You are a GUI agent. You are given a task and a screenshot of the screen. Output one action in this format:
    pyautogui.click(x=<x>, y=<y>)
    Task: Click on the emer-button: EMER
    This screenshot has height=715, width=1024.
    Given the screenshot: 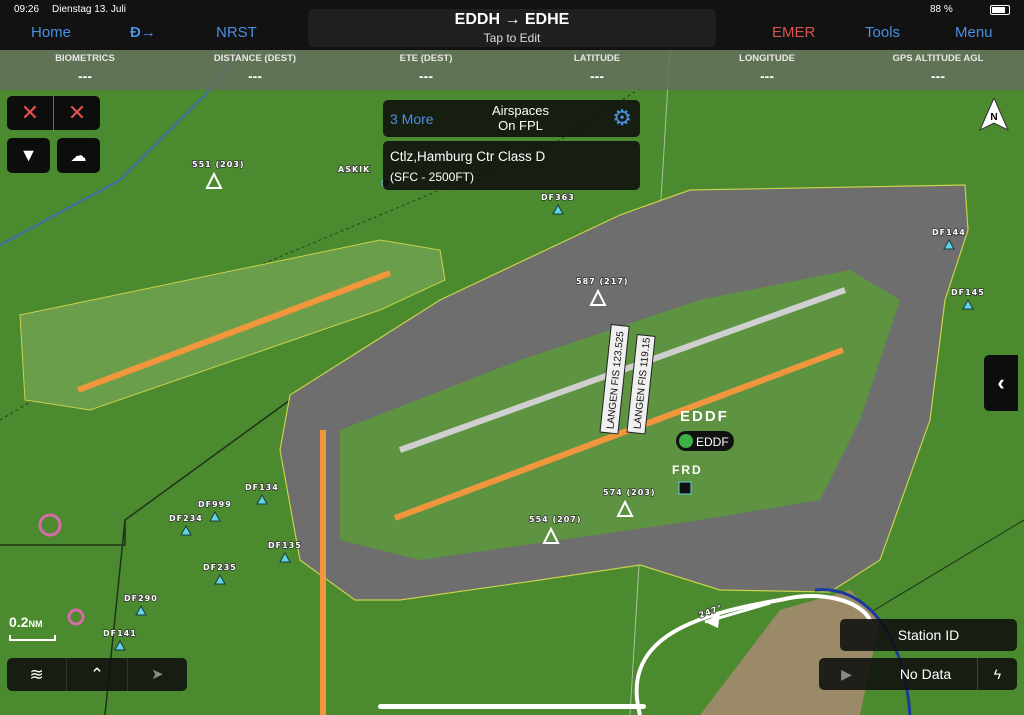 What is the action you would take?
    pyautogui.click(x=793, y=32)
    